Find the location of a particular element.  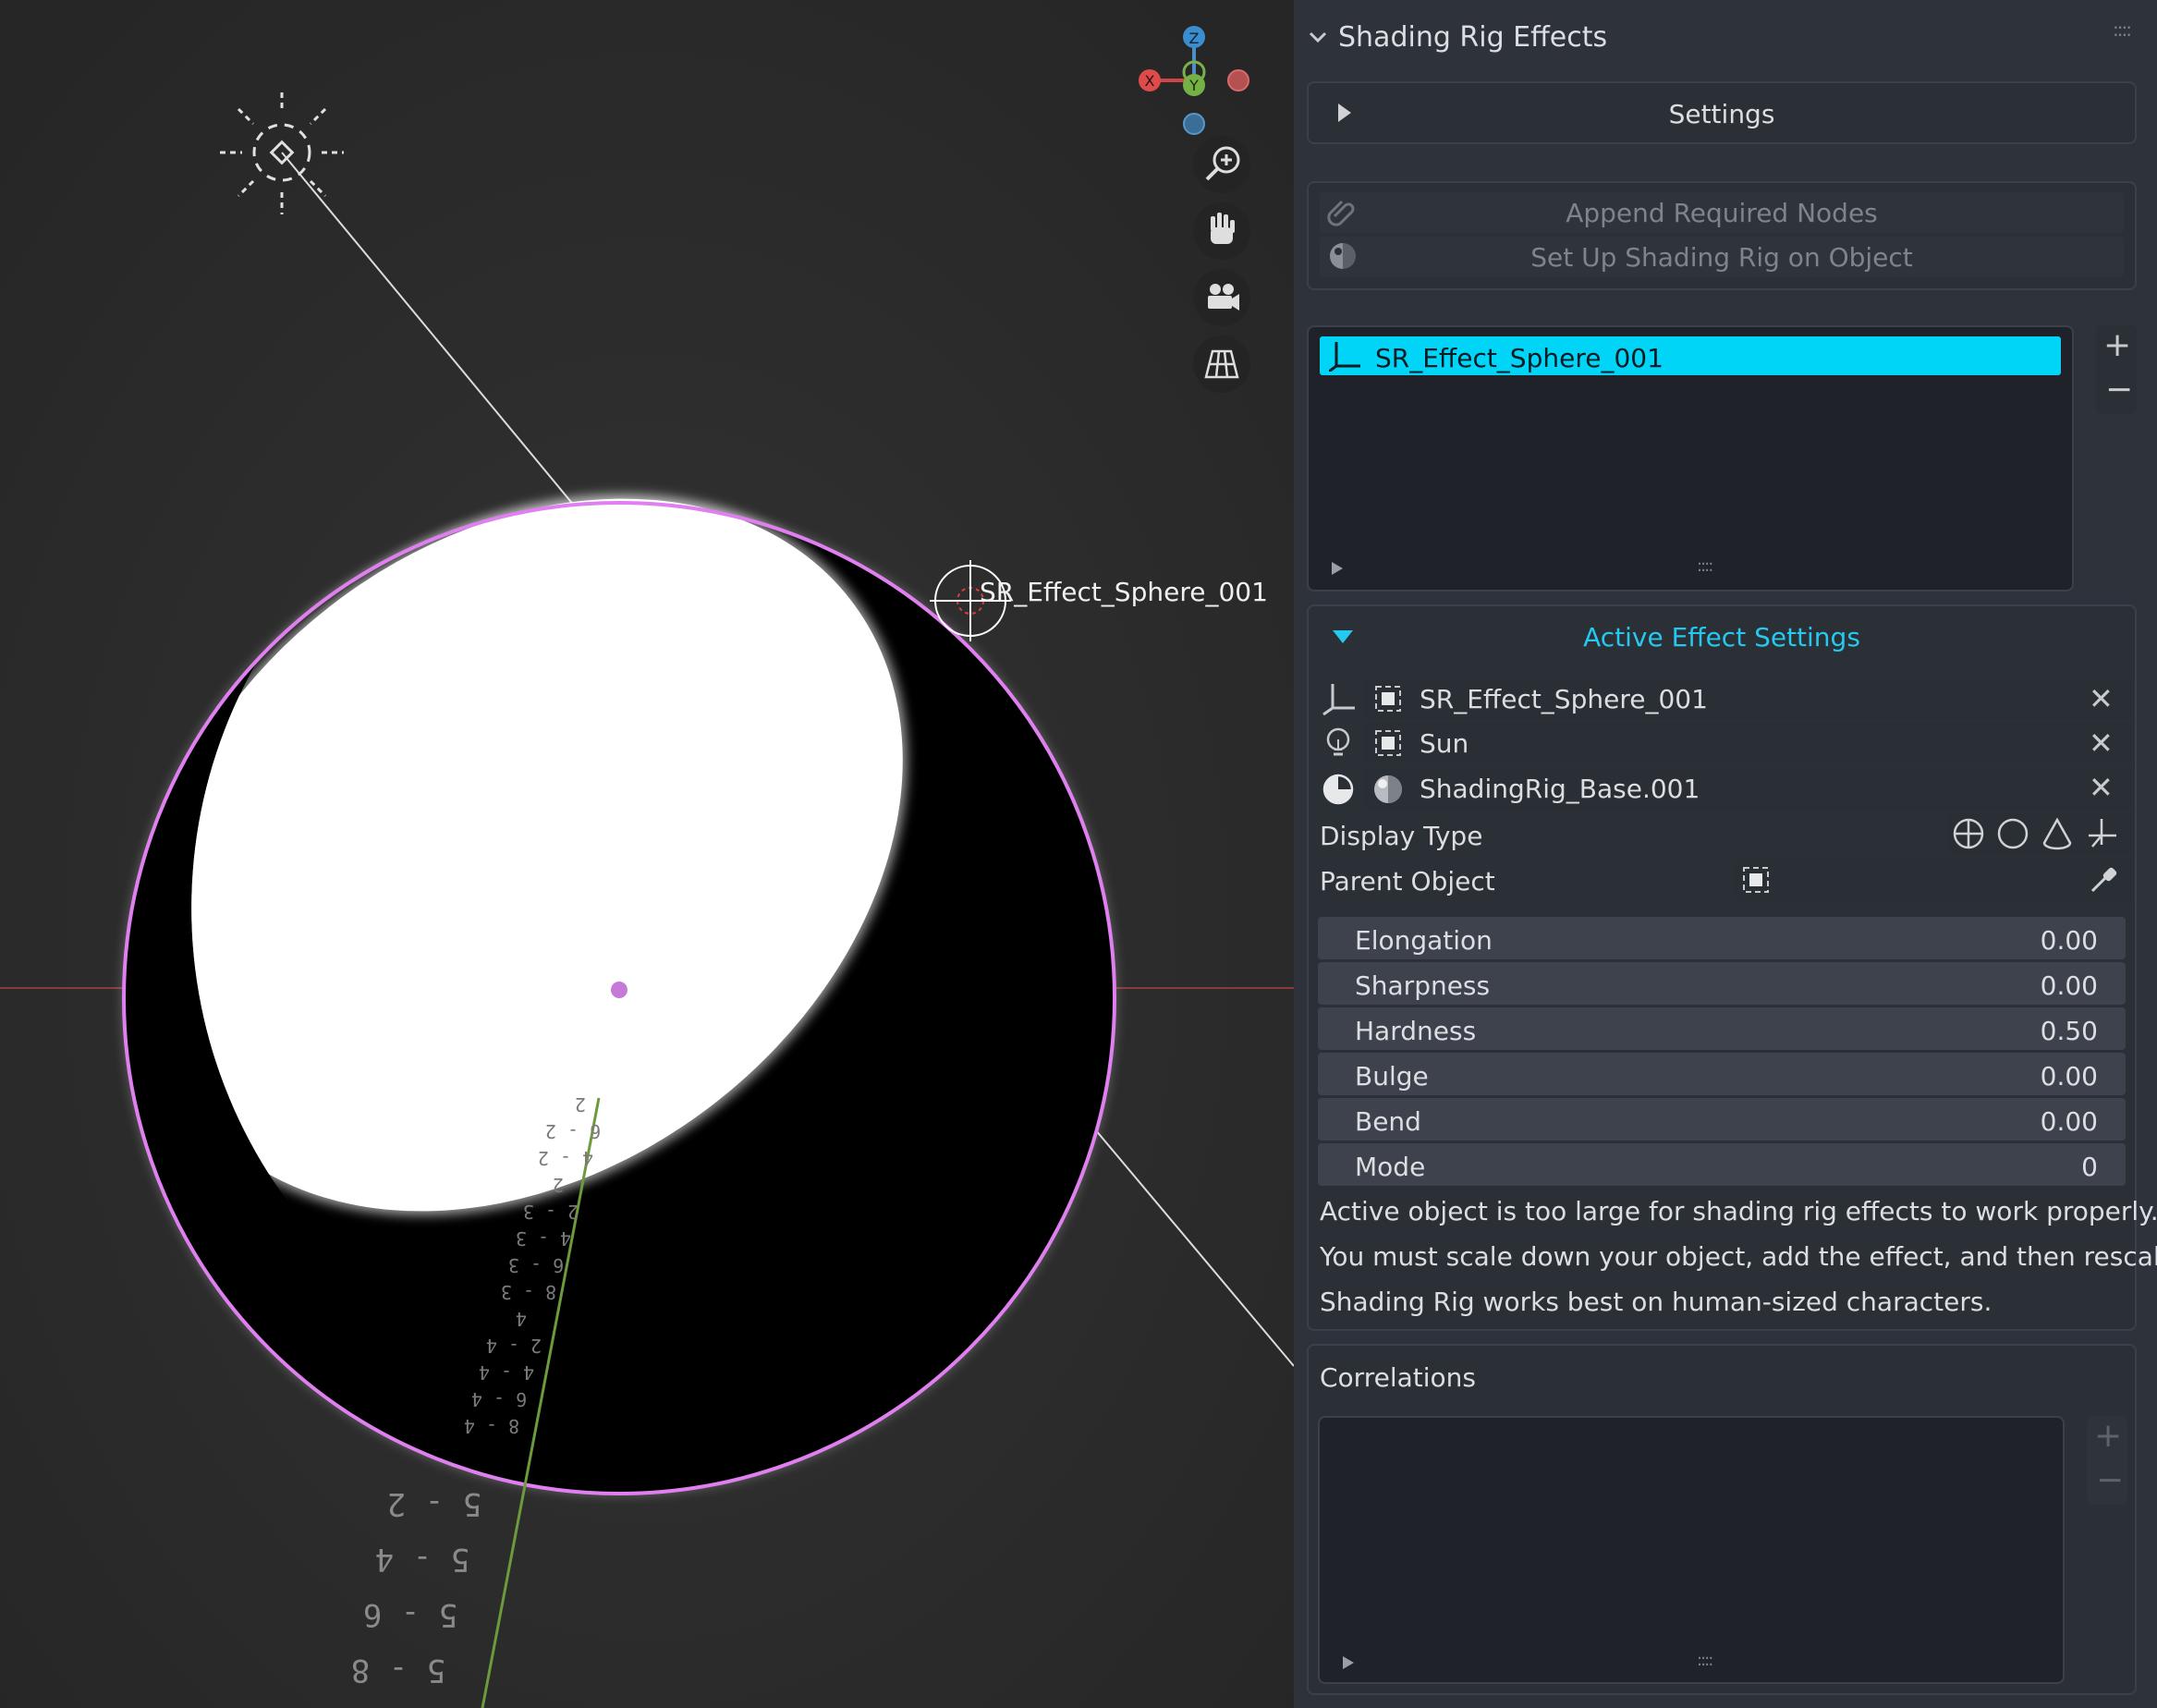

ruler-label: 6 - 2 is located at coordinates (573, 1131).